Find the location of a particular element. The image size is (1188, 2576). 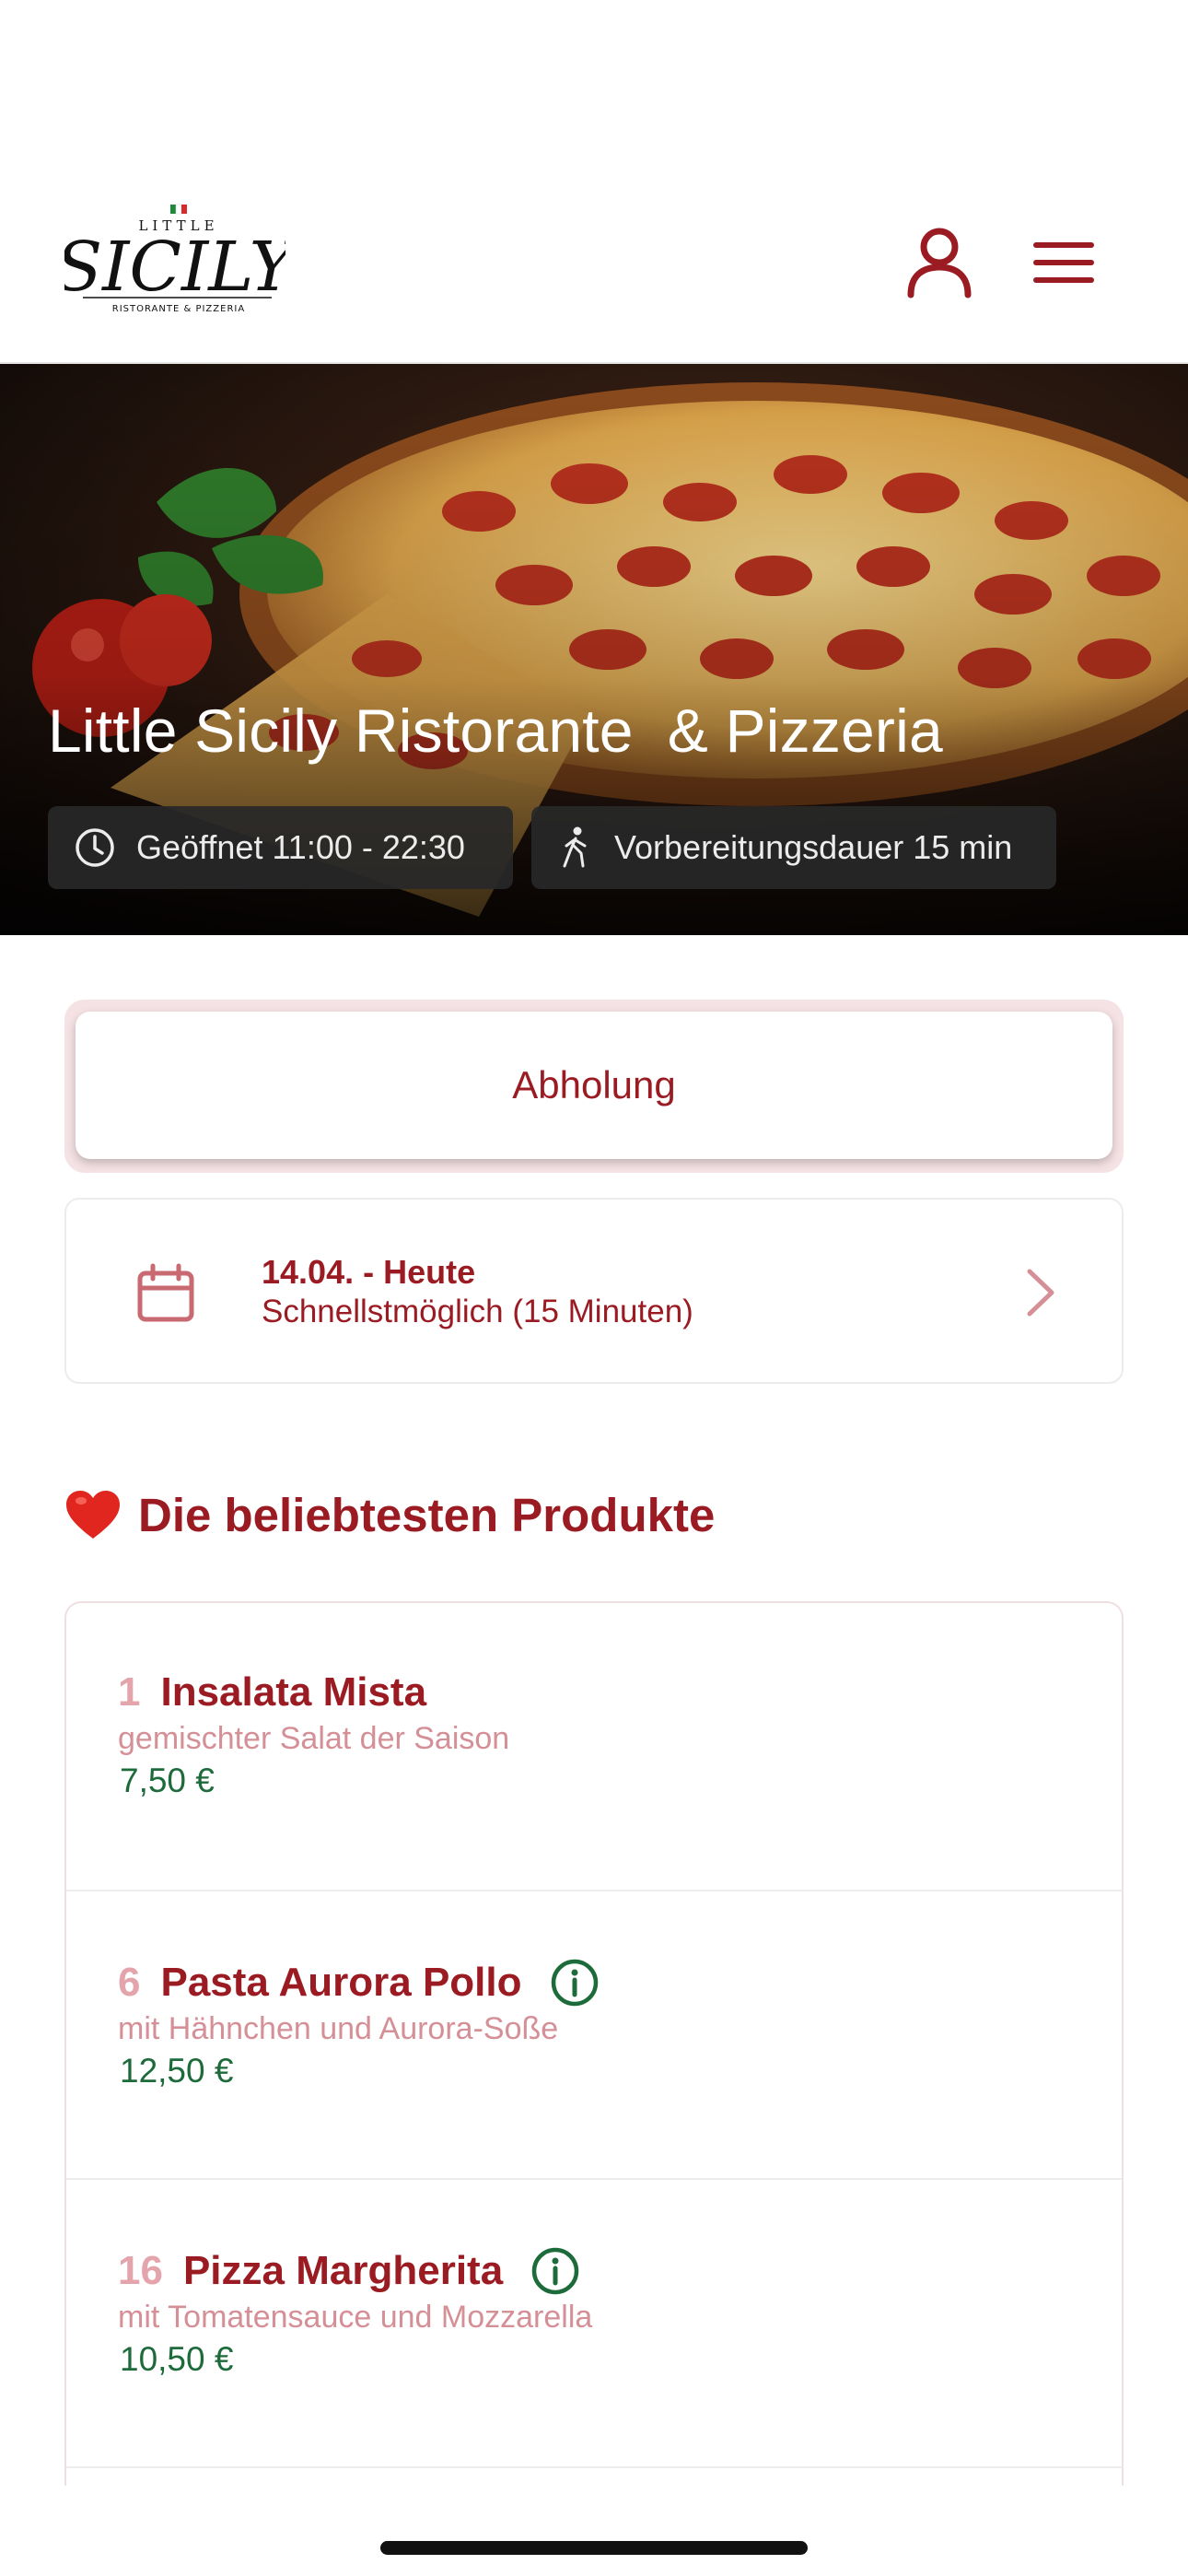

product-price: 7,50 € is located at coordinates (167, 1780).